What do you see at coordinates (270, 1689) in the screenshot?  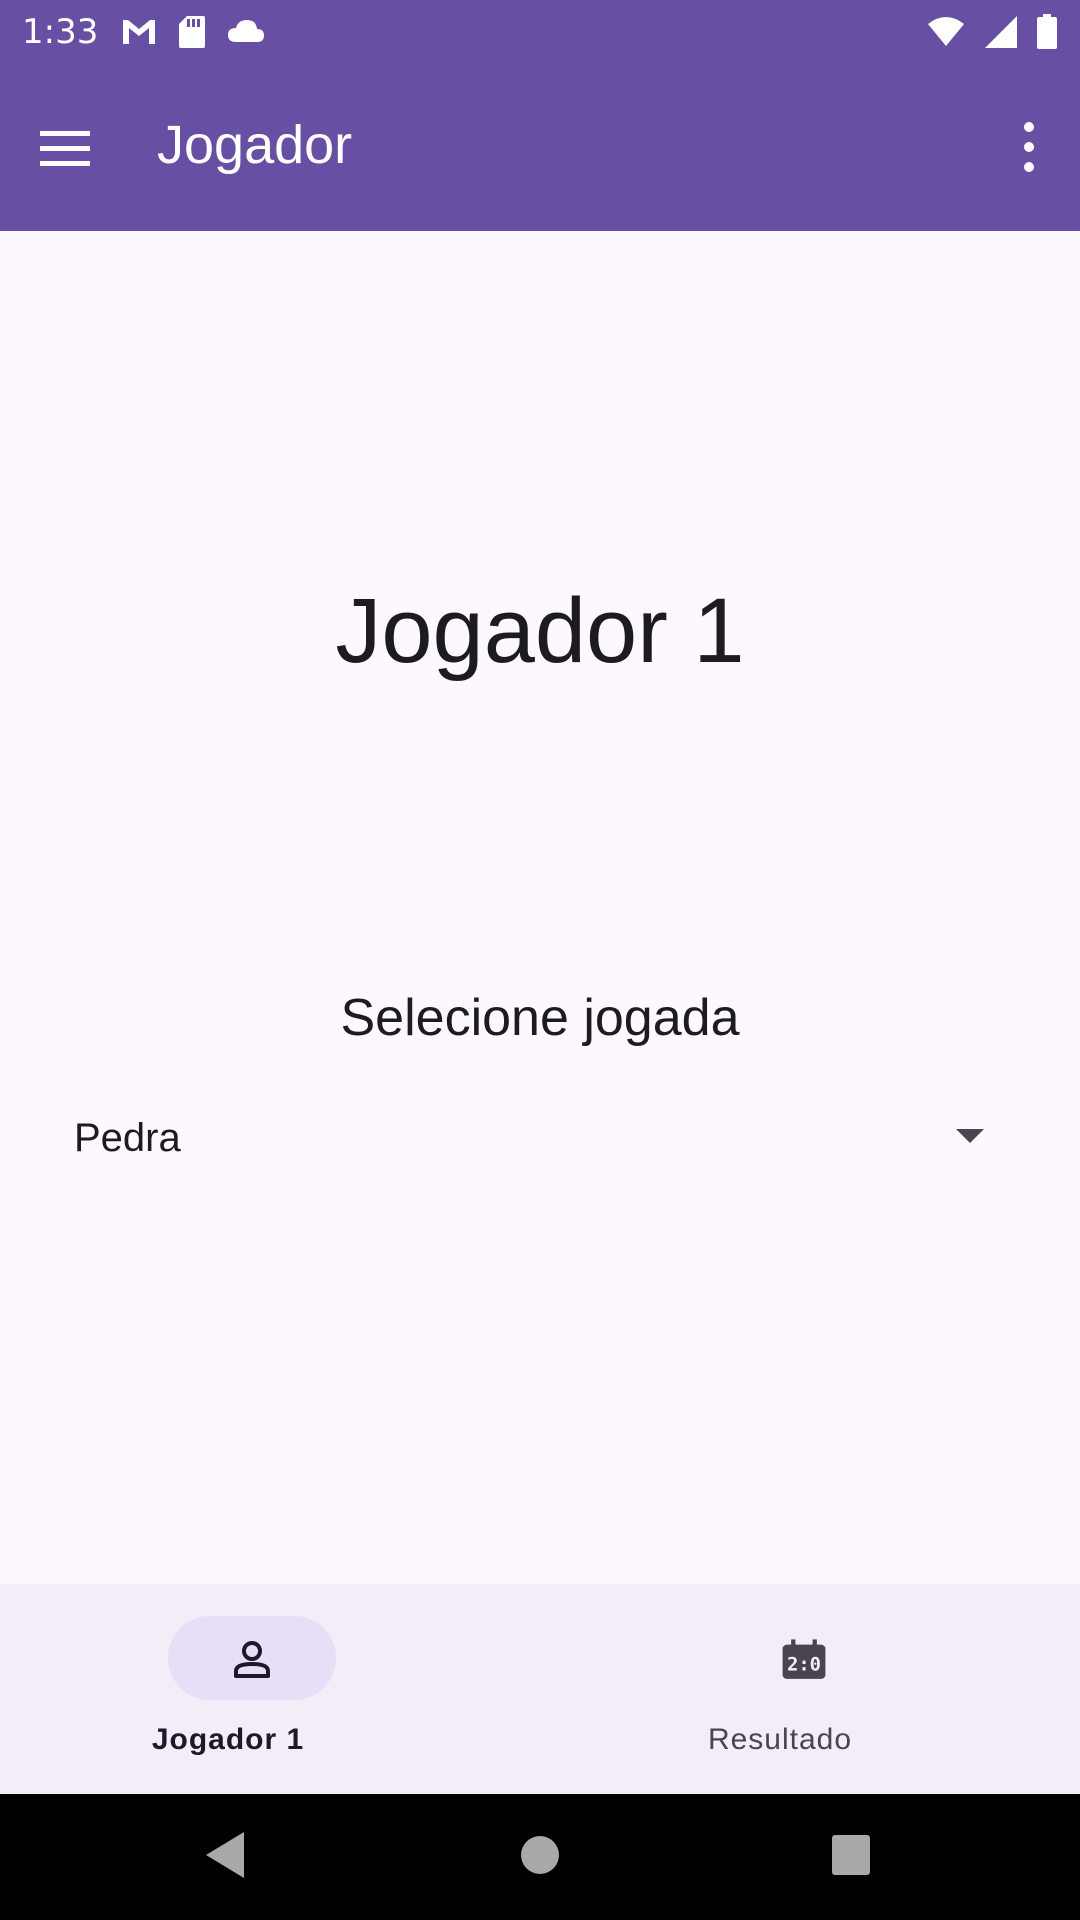 I see `nav-item-jogador-1: Jogador 1` at bounding box center [270, 1689].